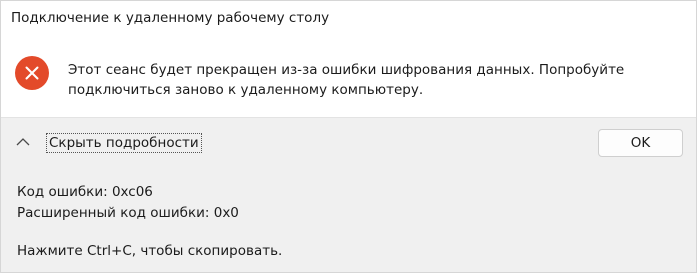 The width and height of the screenshot is (697, 273). What do you see at coordinates (150, 251) in the screenshot?
I see `copy-hint: Нажмите Ctrl+C, чтобы скопировать.` at bounding box center [150, 251].